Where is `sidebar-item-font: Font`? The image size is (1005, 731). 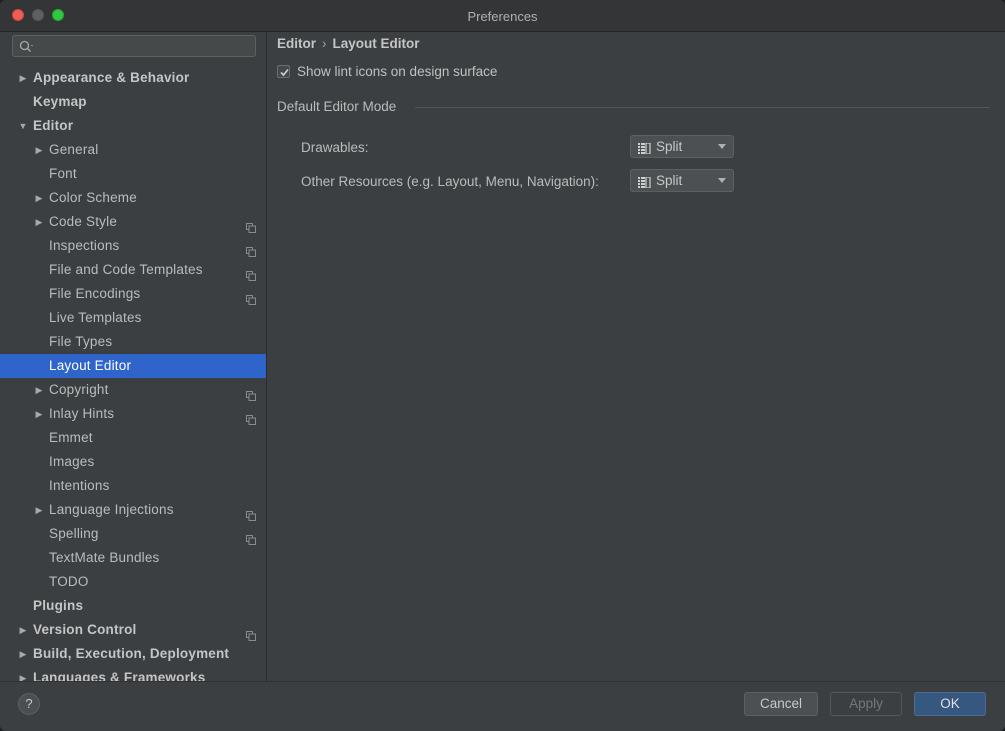
sidebar-item-font: Font is located at coordinates (133, 174).